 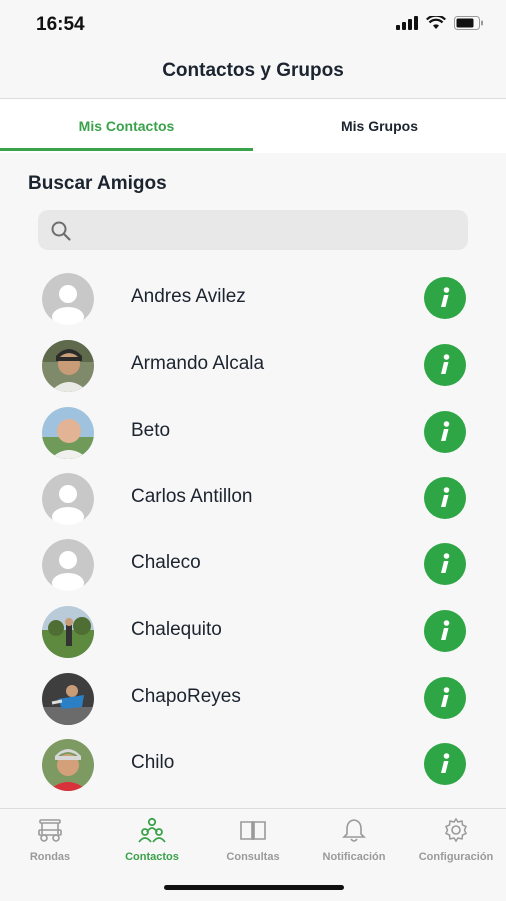 What do you see at coordinates (254, 887) in the screenshot?
I see `home-indicator` at bounding box center [254, 887].